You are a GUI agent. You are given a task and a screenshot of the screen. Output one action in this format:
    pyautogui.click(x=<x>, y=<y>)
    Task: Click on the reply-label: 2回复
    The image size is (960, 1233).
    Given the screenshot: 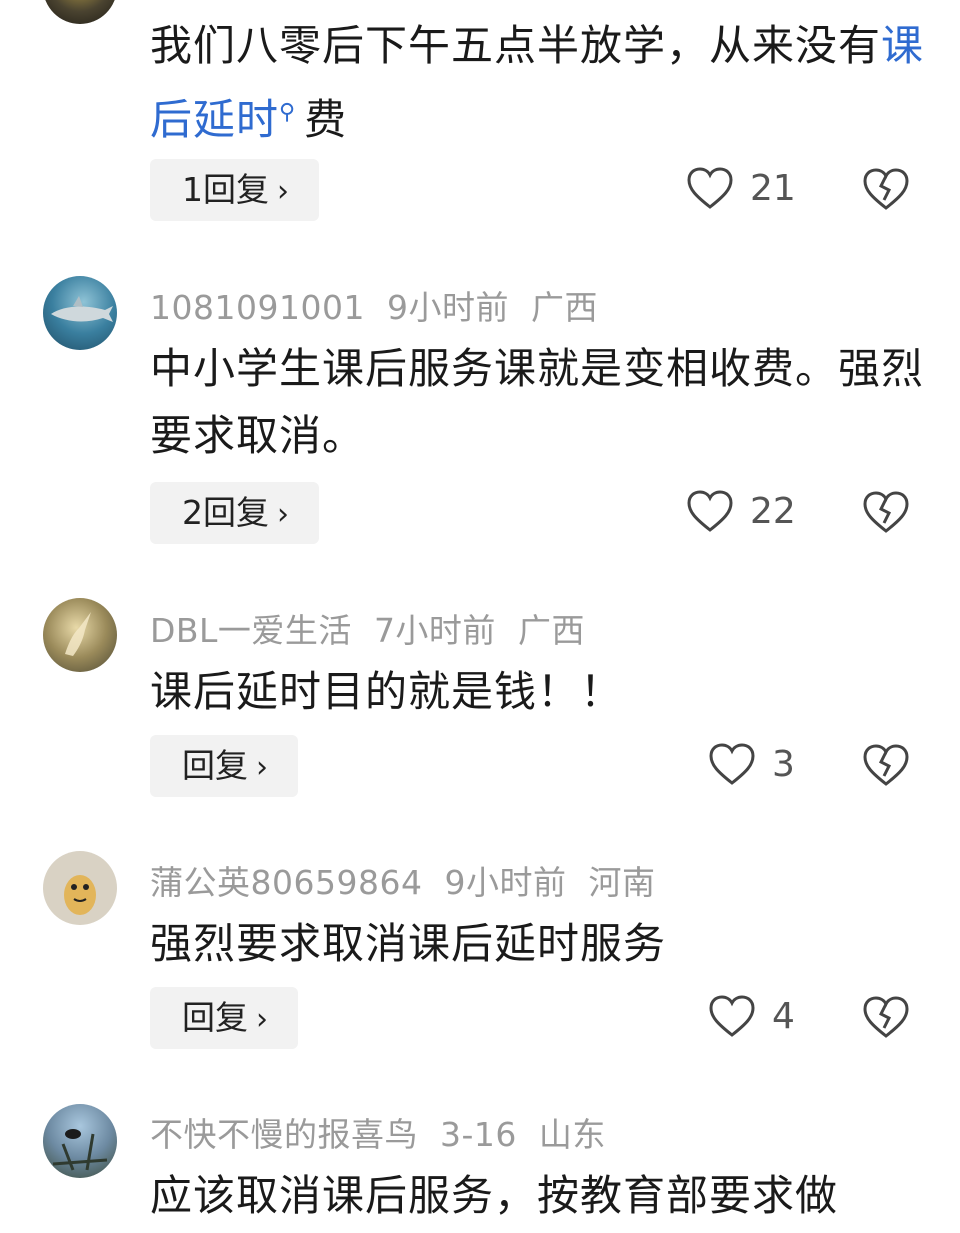 What is the action you would take?
    pyautogui.click(x=225, y=512)
    